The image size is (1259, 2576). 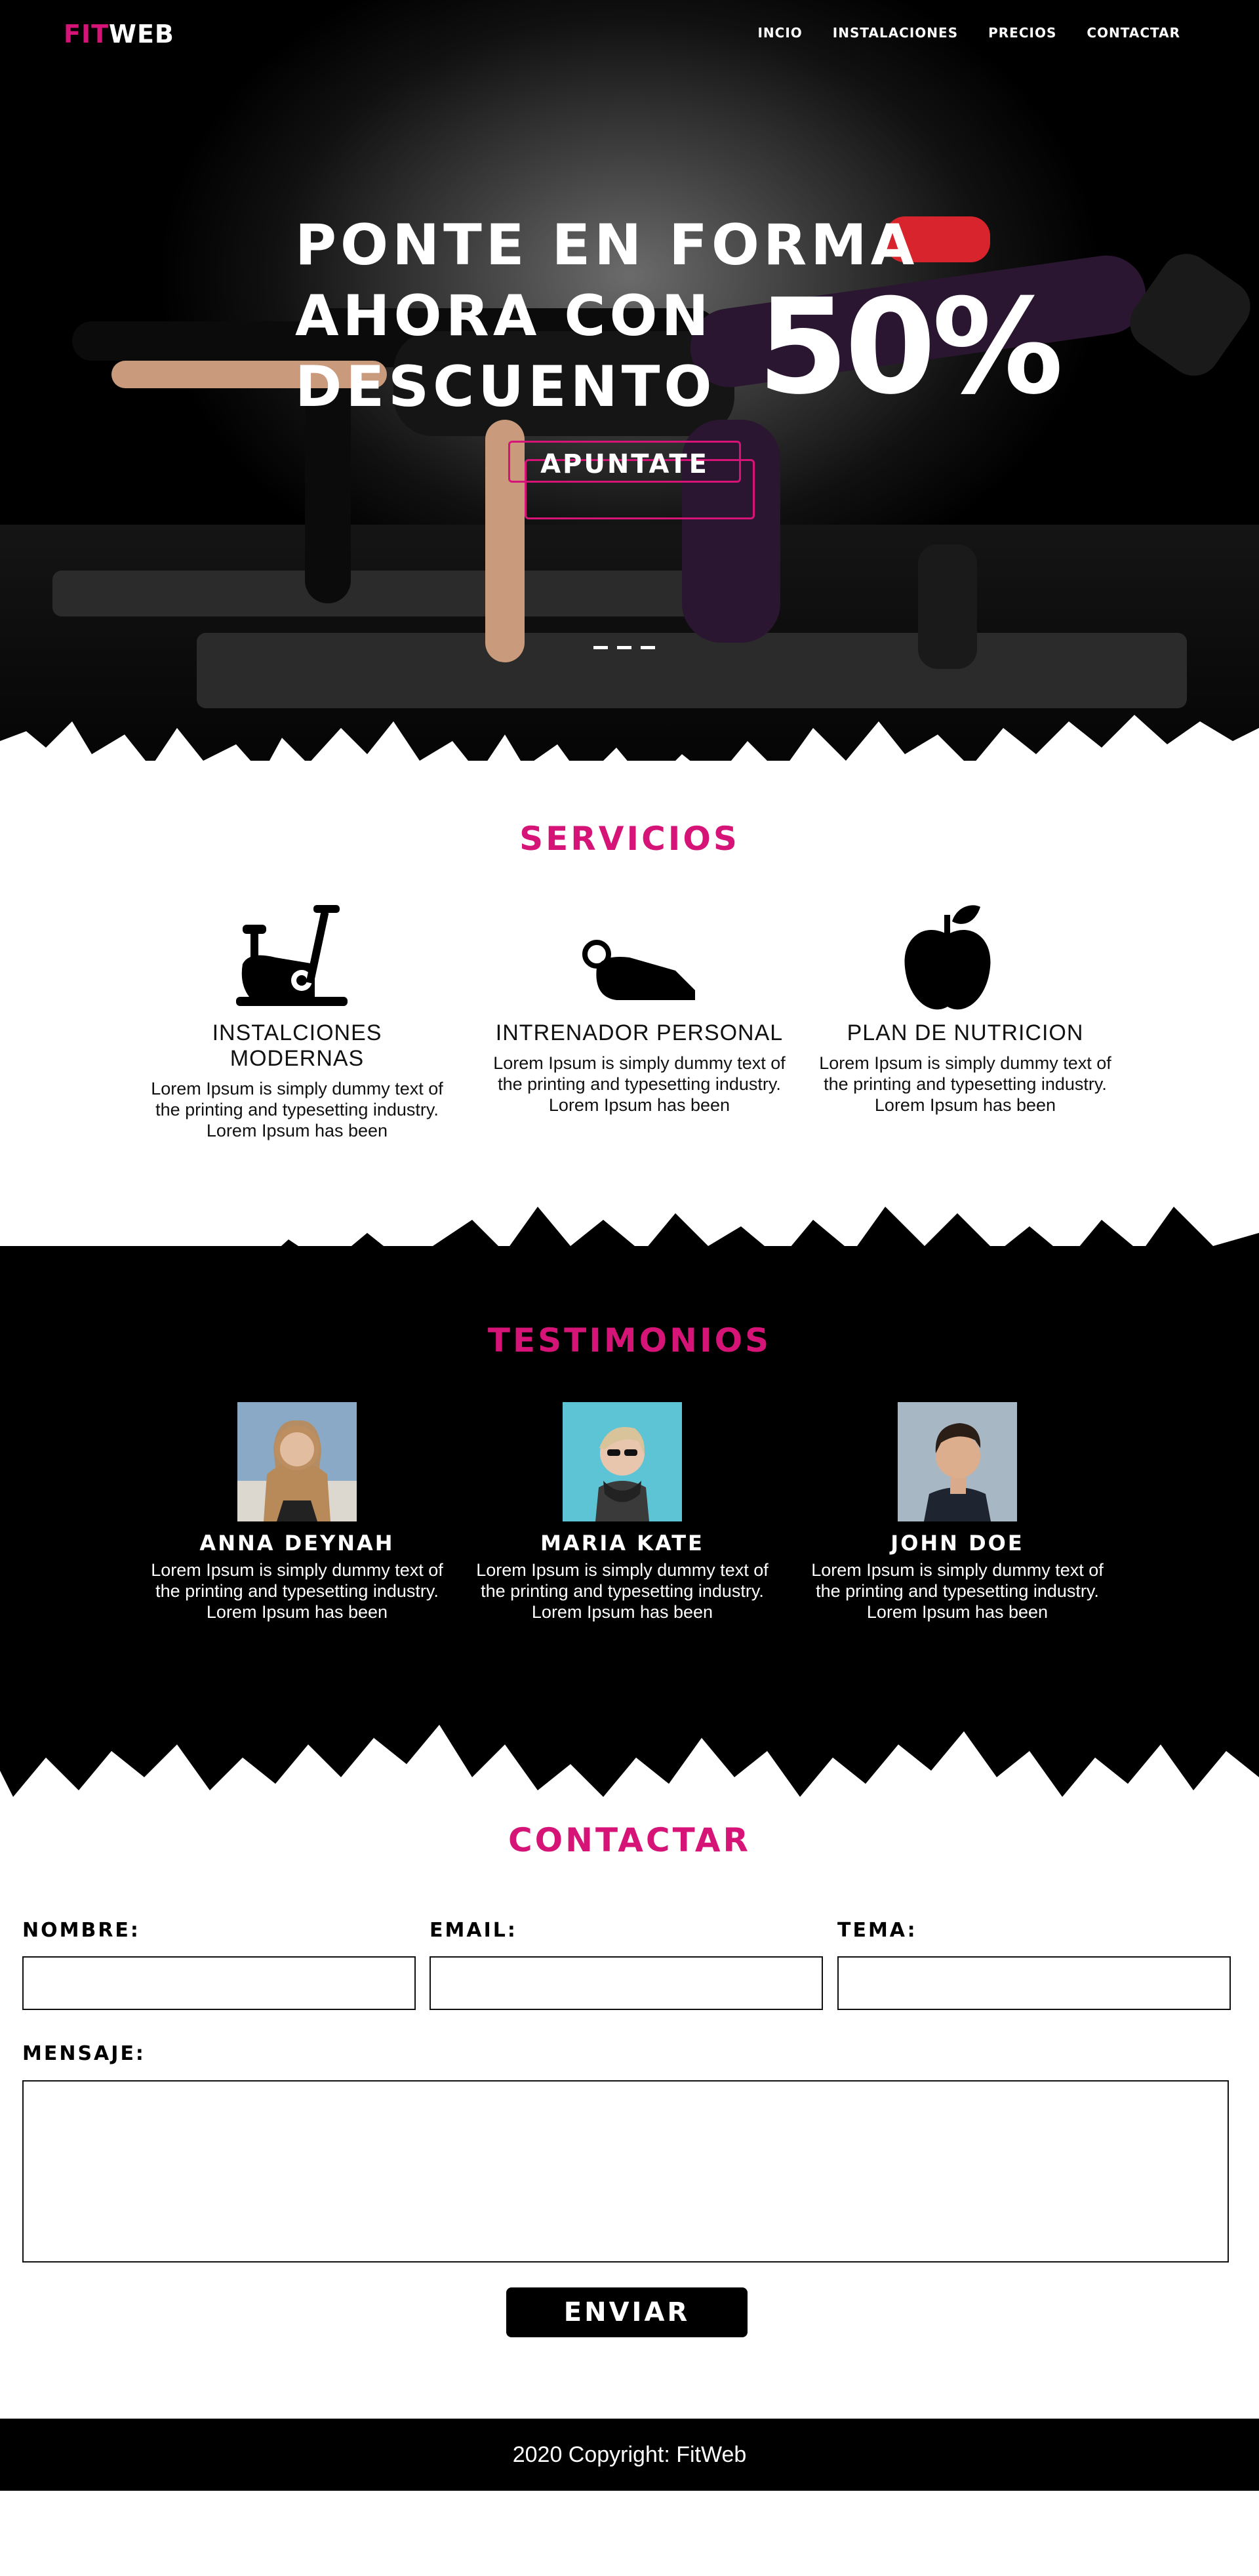 I want to click on testimonios-title: TESTIMONIOS, so click(x=629, y=1340).